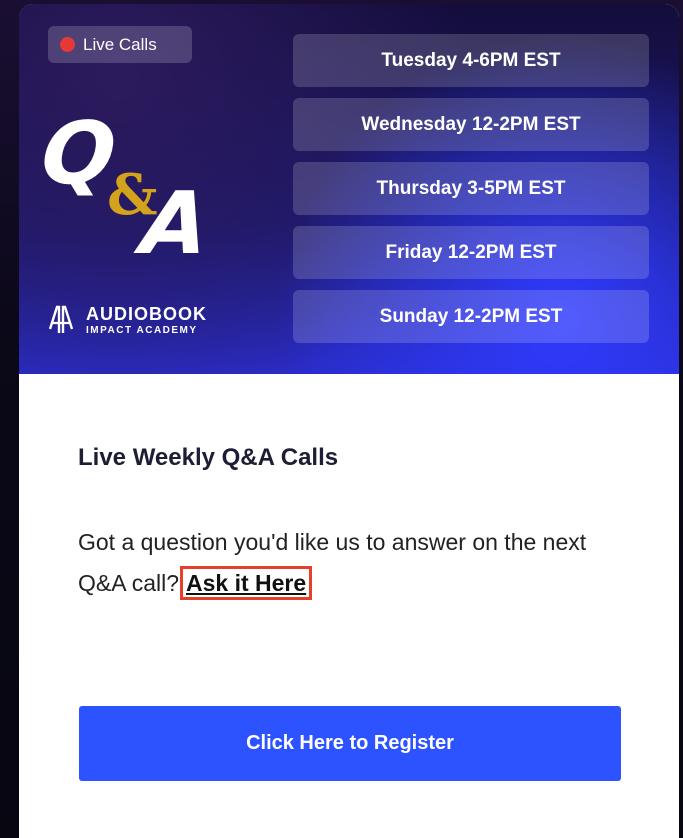 The image size is (683, 838). I want to click on schedule-slot: Tuesday 4-6PM EST, so click(471, 60).